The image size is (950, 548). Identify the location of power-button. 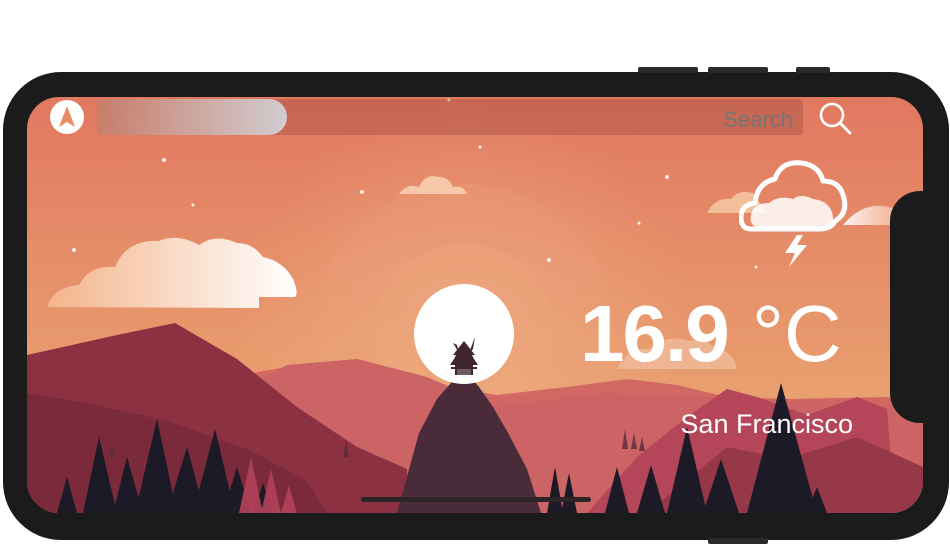
(738, 541).